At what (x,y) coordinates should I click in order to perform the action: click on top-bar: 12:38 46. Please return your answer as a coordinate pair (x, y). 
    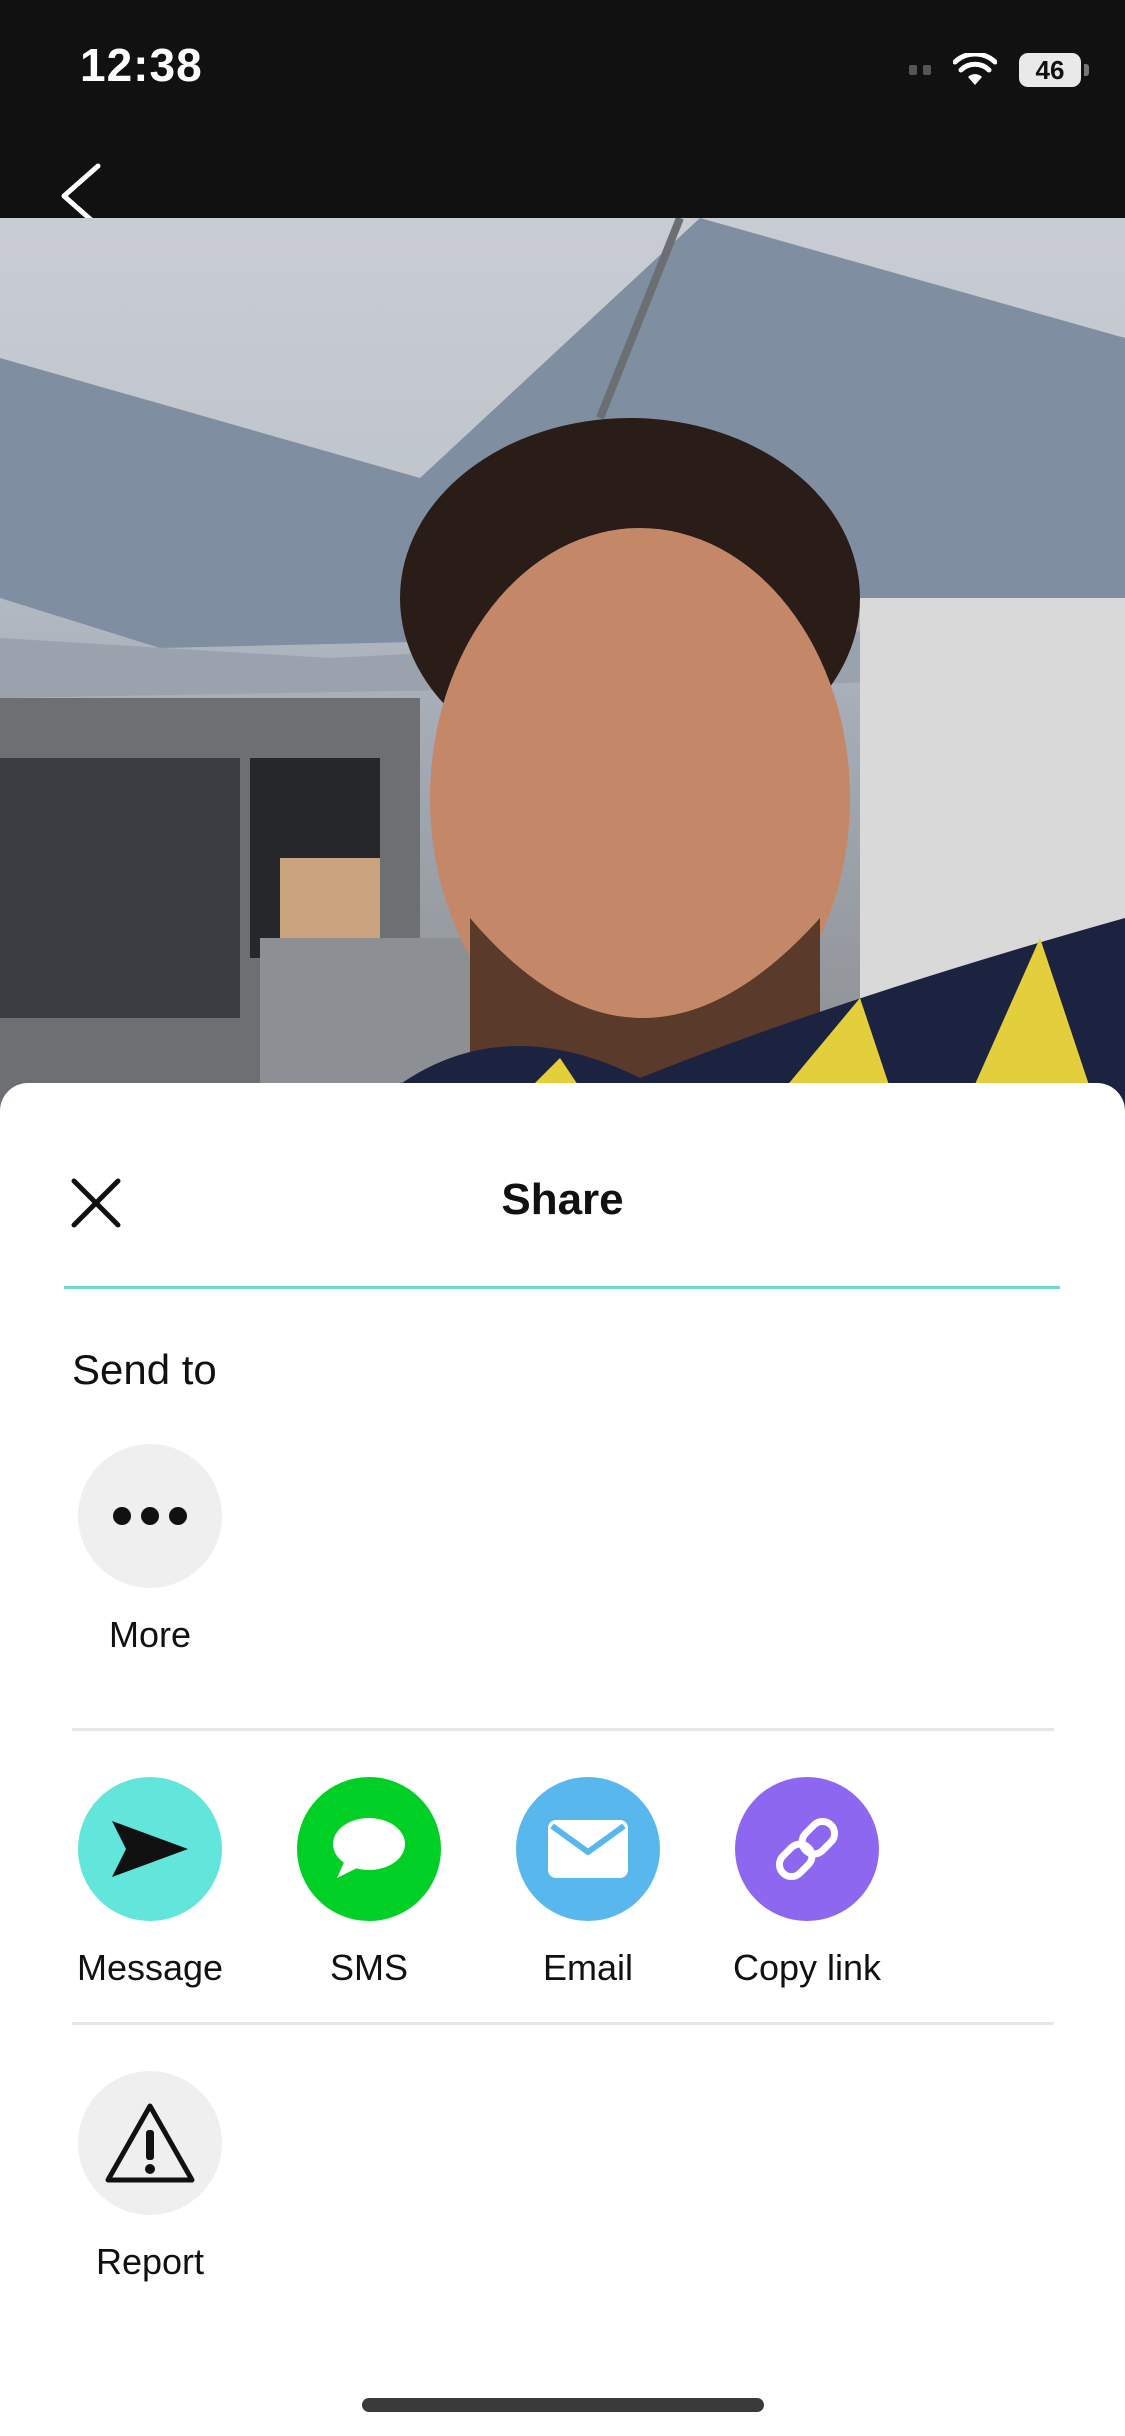
    Looking at the image, I should click on (562, 114).